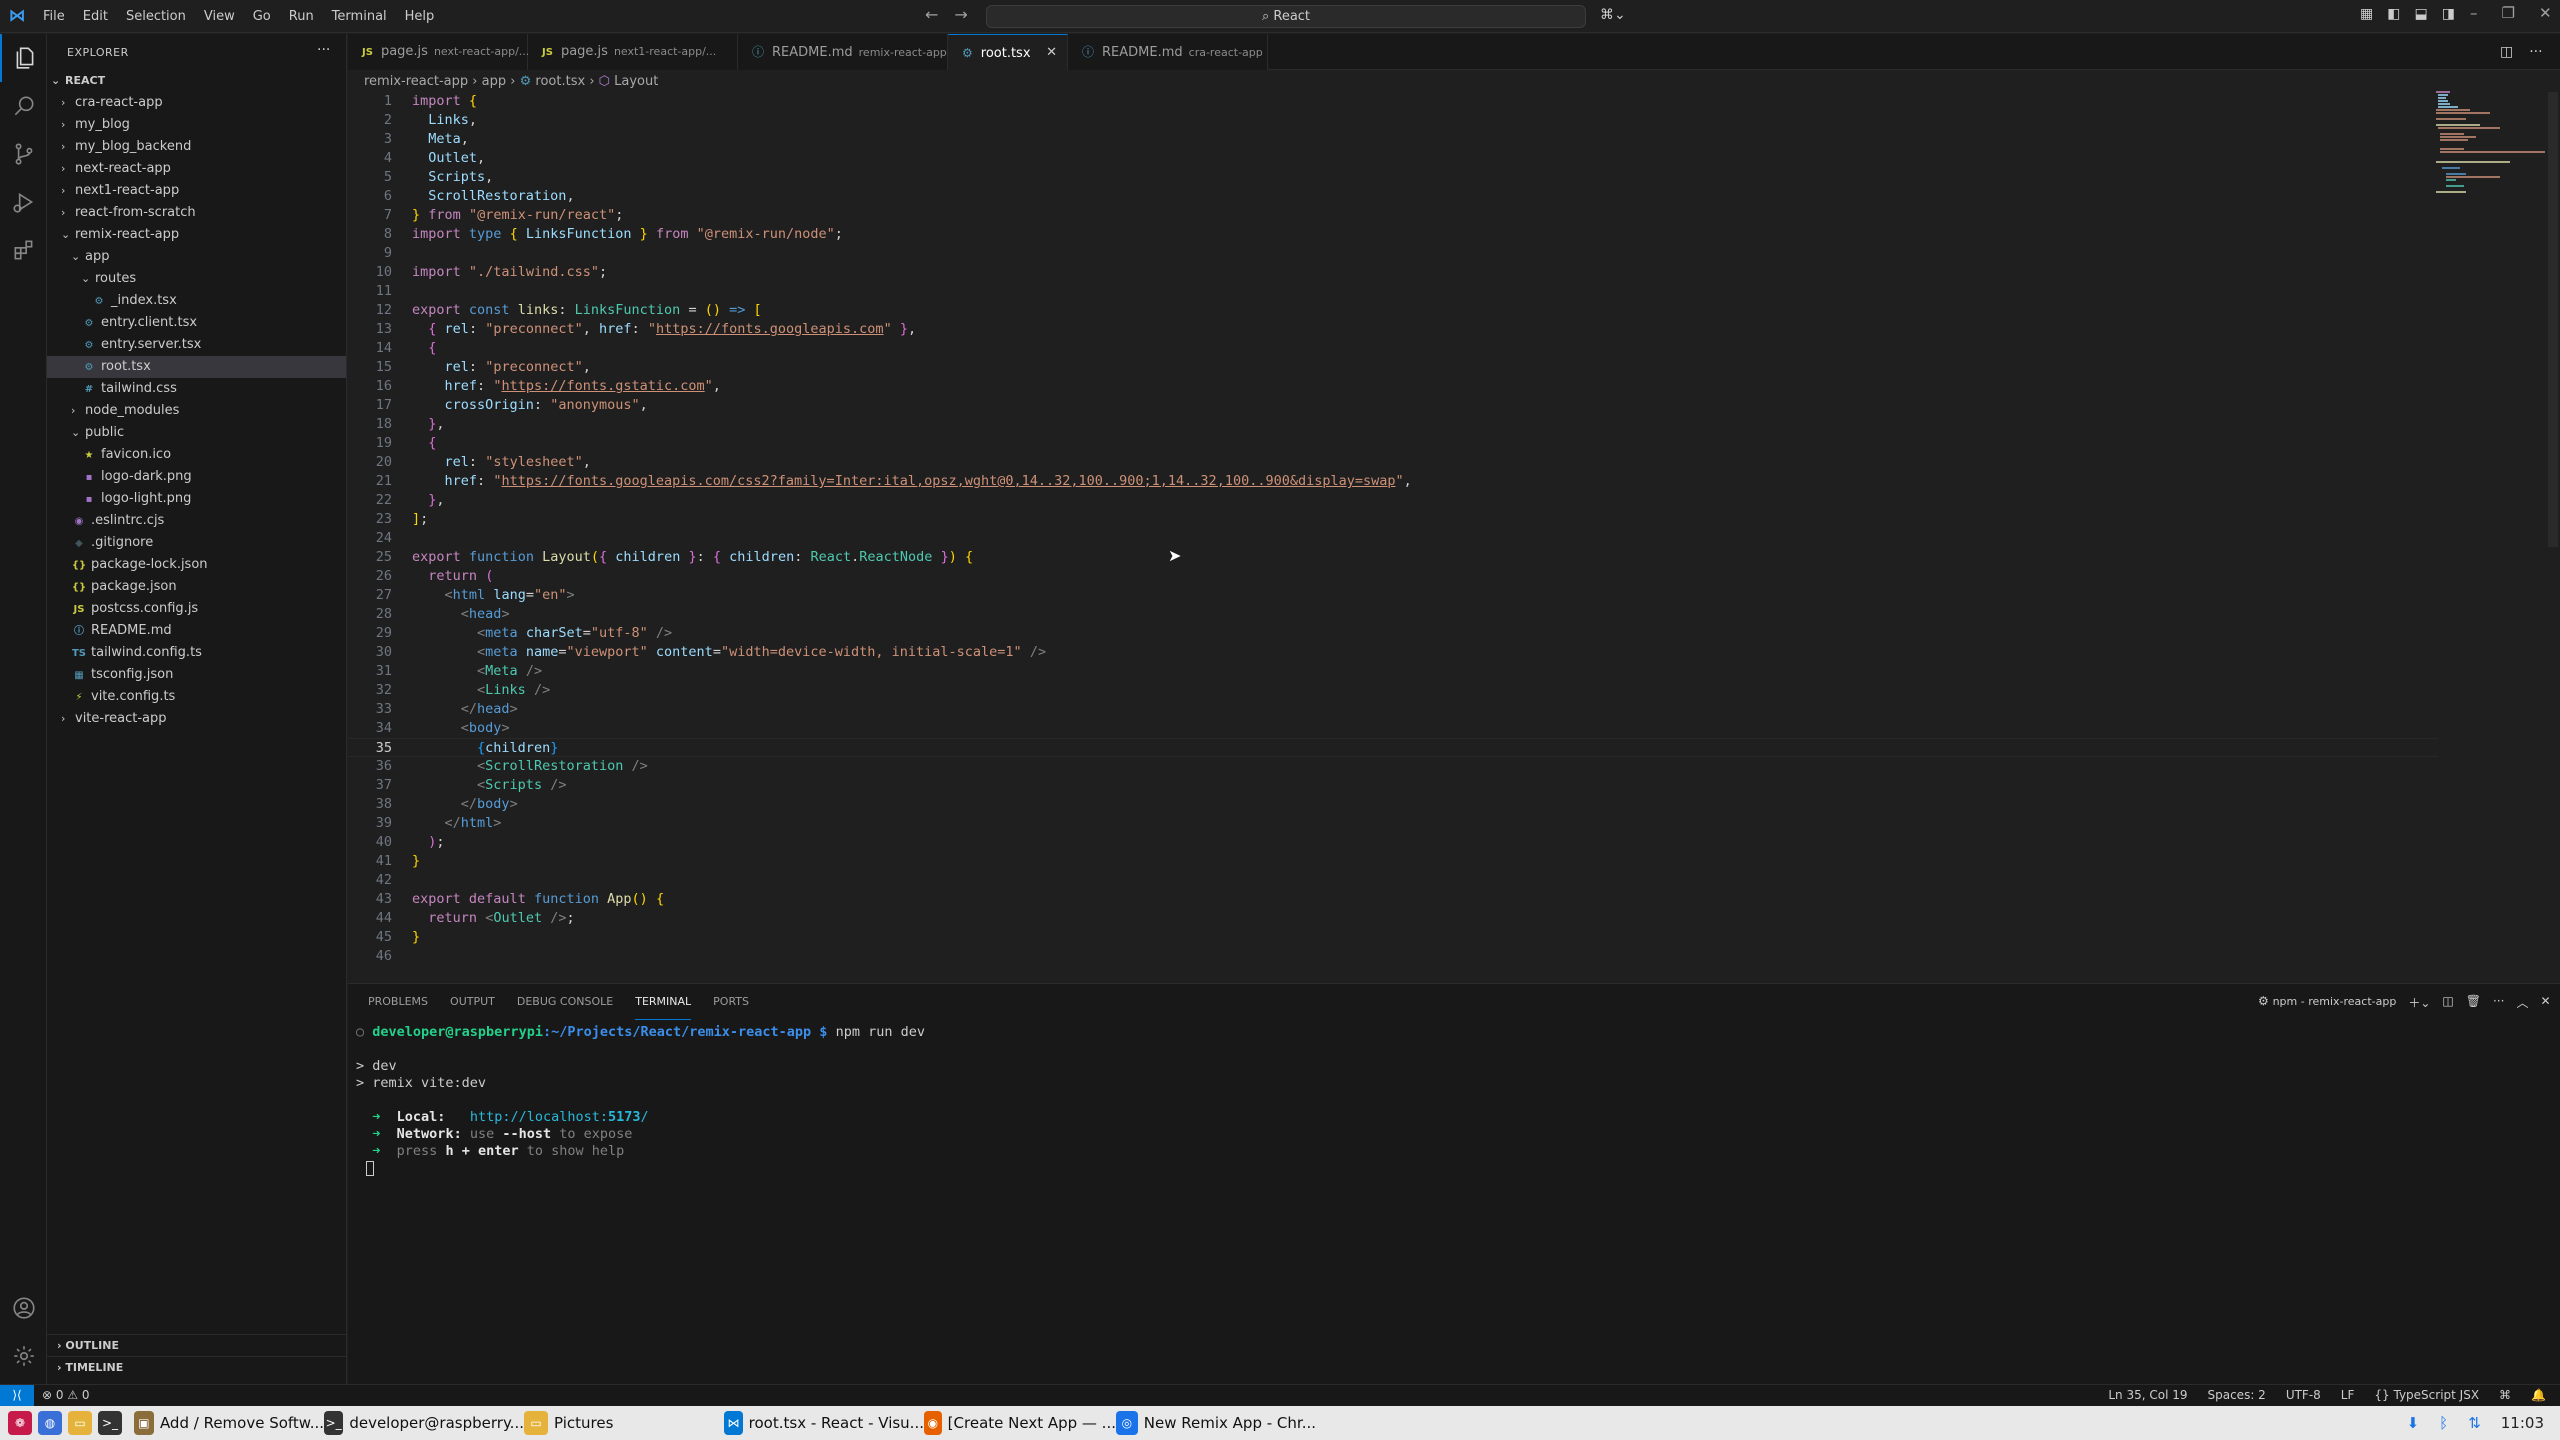 This screenshot has width=2560, height=1440. I want to click on explorer-icon, so click(23, 58).